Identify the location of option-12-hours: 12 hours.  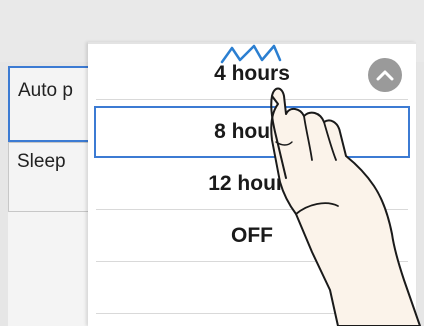
(252, 184).